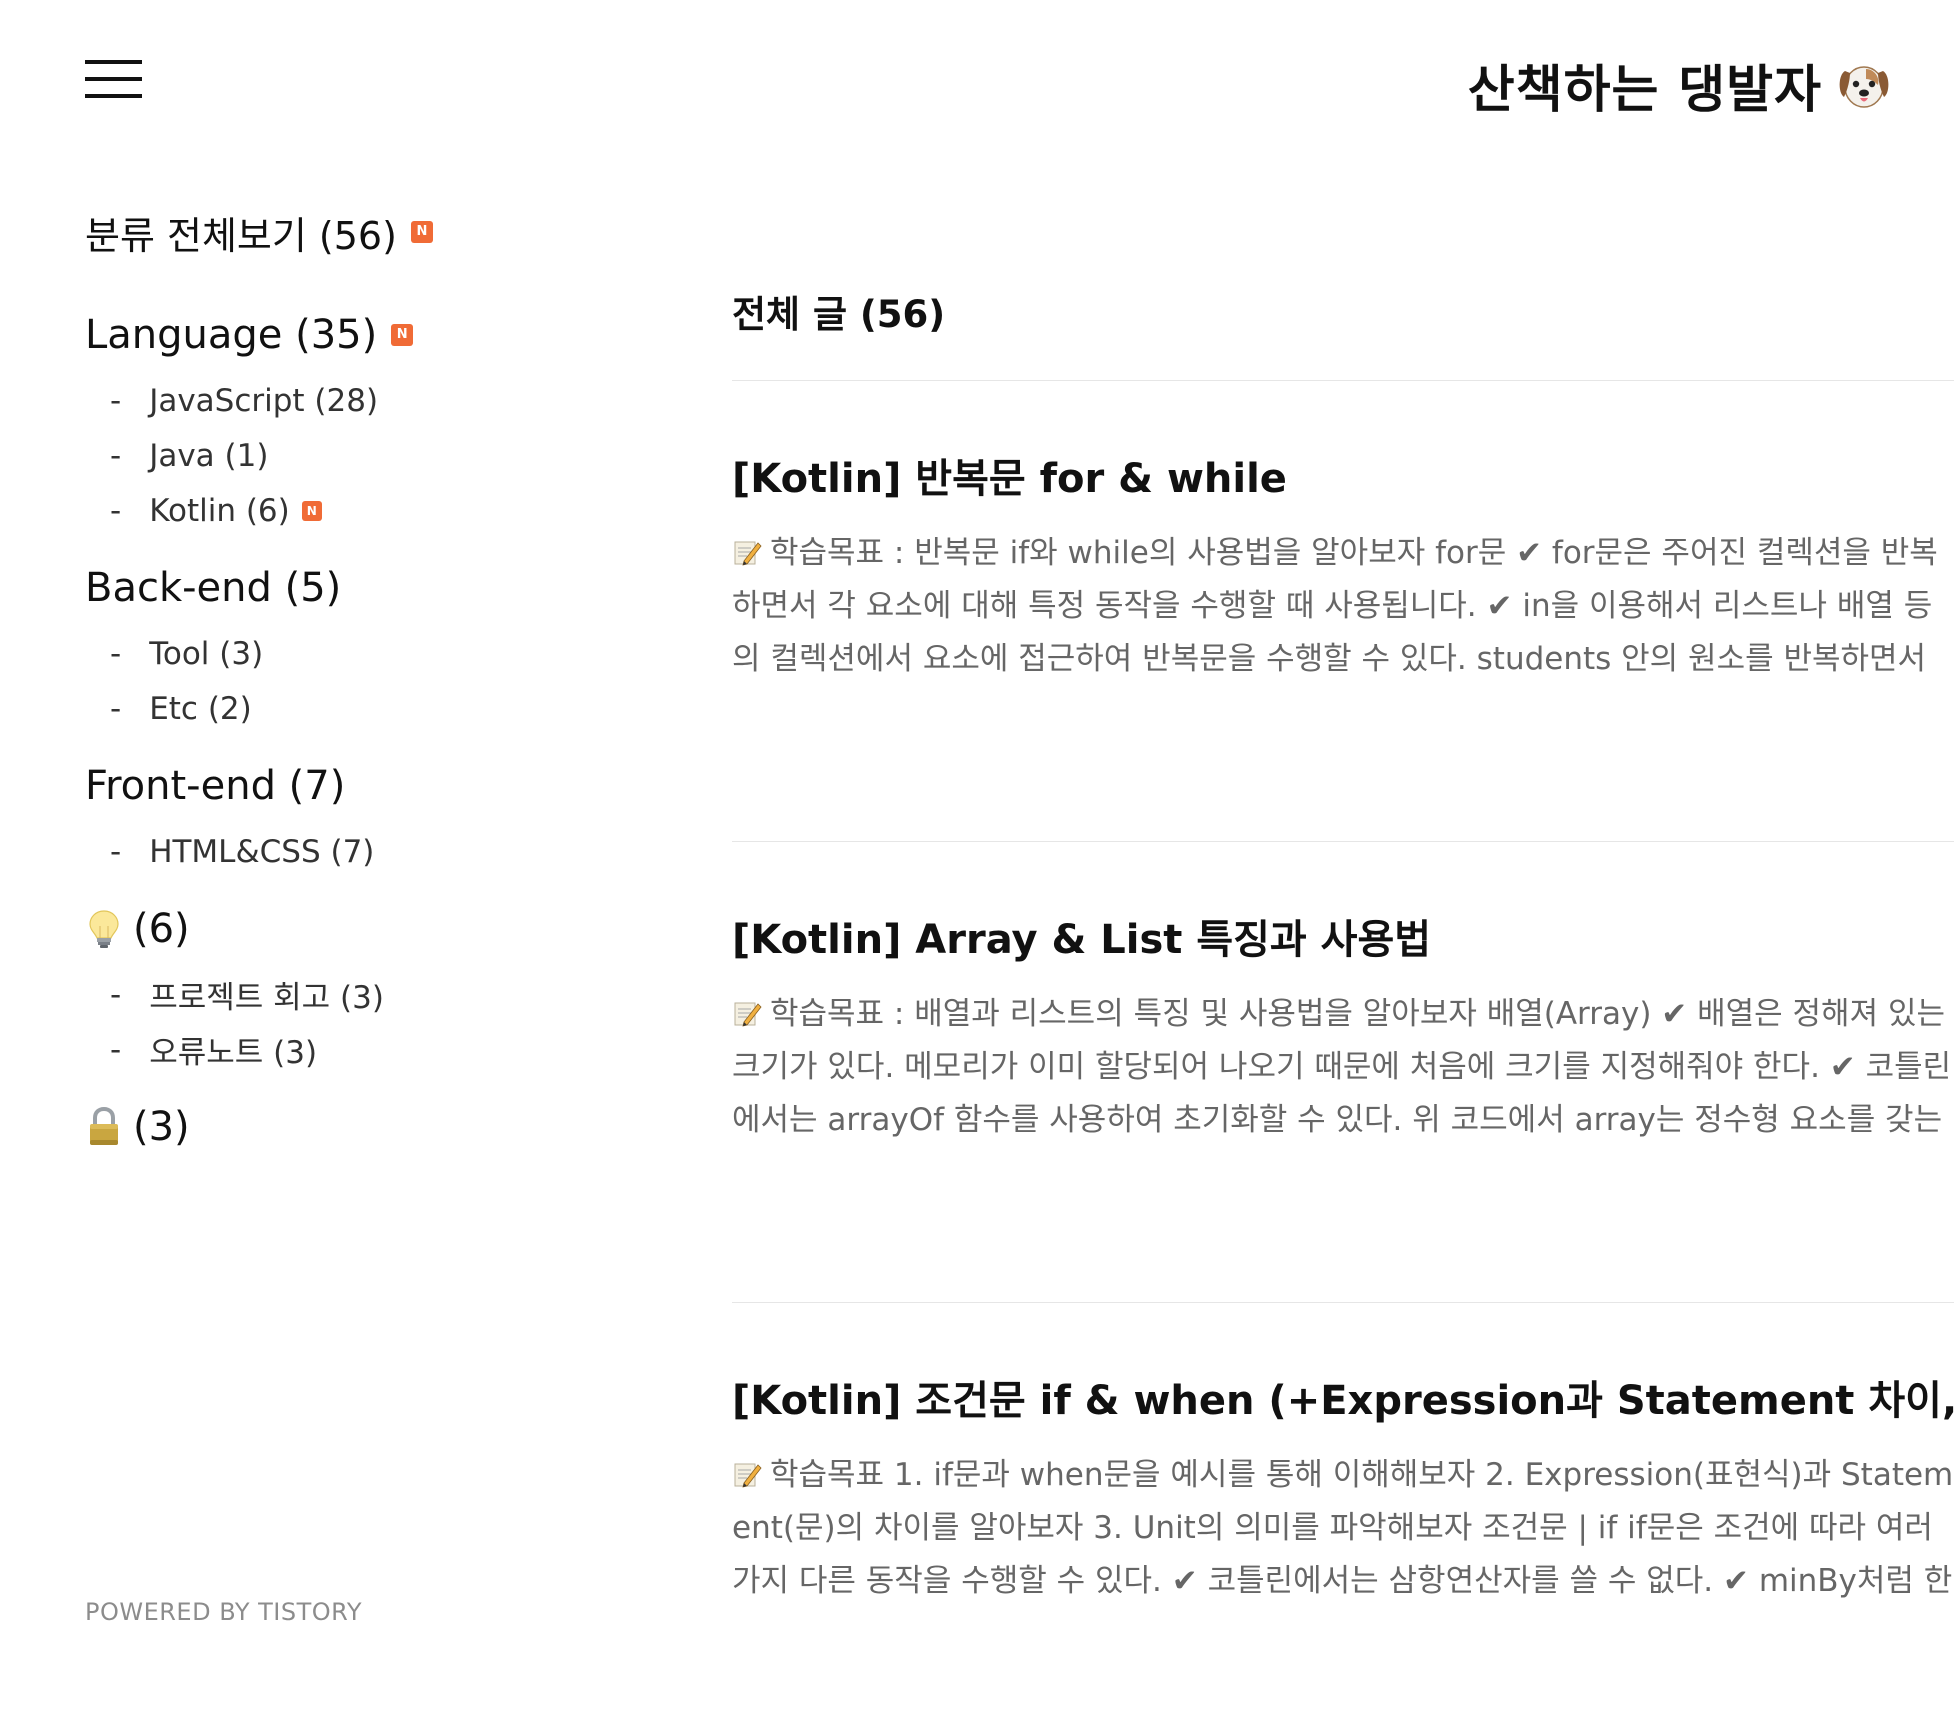 The height and width of the screenshot is (1724, 1954). I want to click on subcategory-label: Tool (3), so click(206, 653).